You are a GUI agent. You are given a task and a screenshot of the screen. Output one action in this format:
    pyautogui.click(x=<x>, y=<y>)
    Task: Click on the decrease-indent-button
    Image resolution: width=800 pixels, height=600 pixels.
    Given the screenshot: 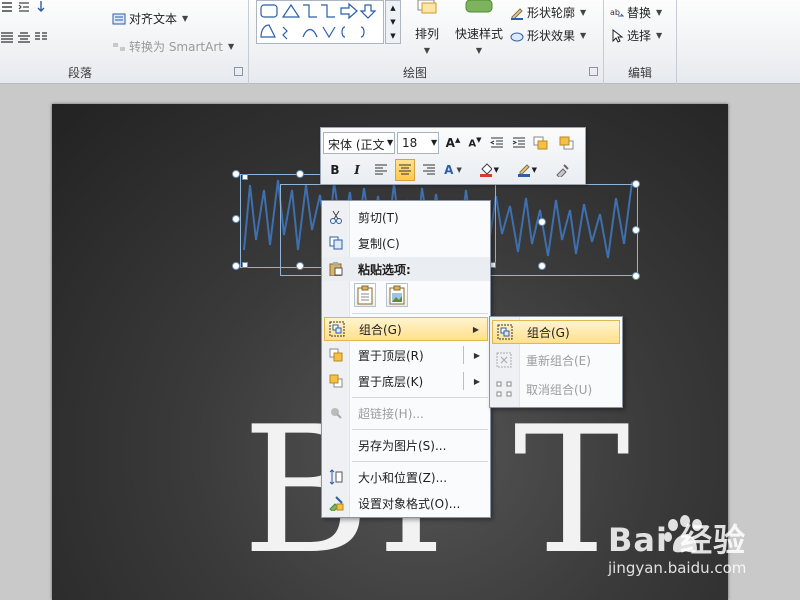 What is the action you would take?
    pyautogui.click(x=497, y=143)
    